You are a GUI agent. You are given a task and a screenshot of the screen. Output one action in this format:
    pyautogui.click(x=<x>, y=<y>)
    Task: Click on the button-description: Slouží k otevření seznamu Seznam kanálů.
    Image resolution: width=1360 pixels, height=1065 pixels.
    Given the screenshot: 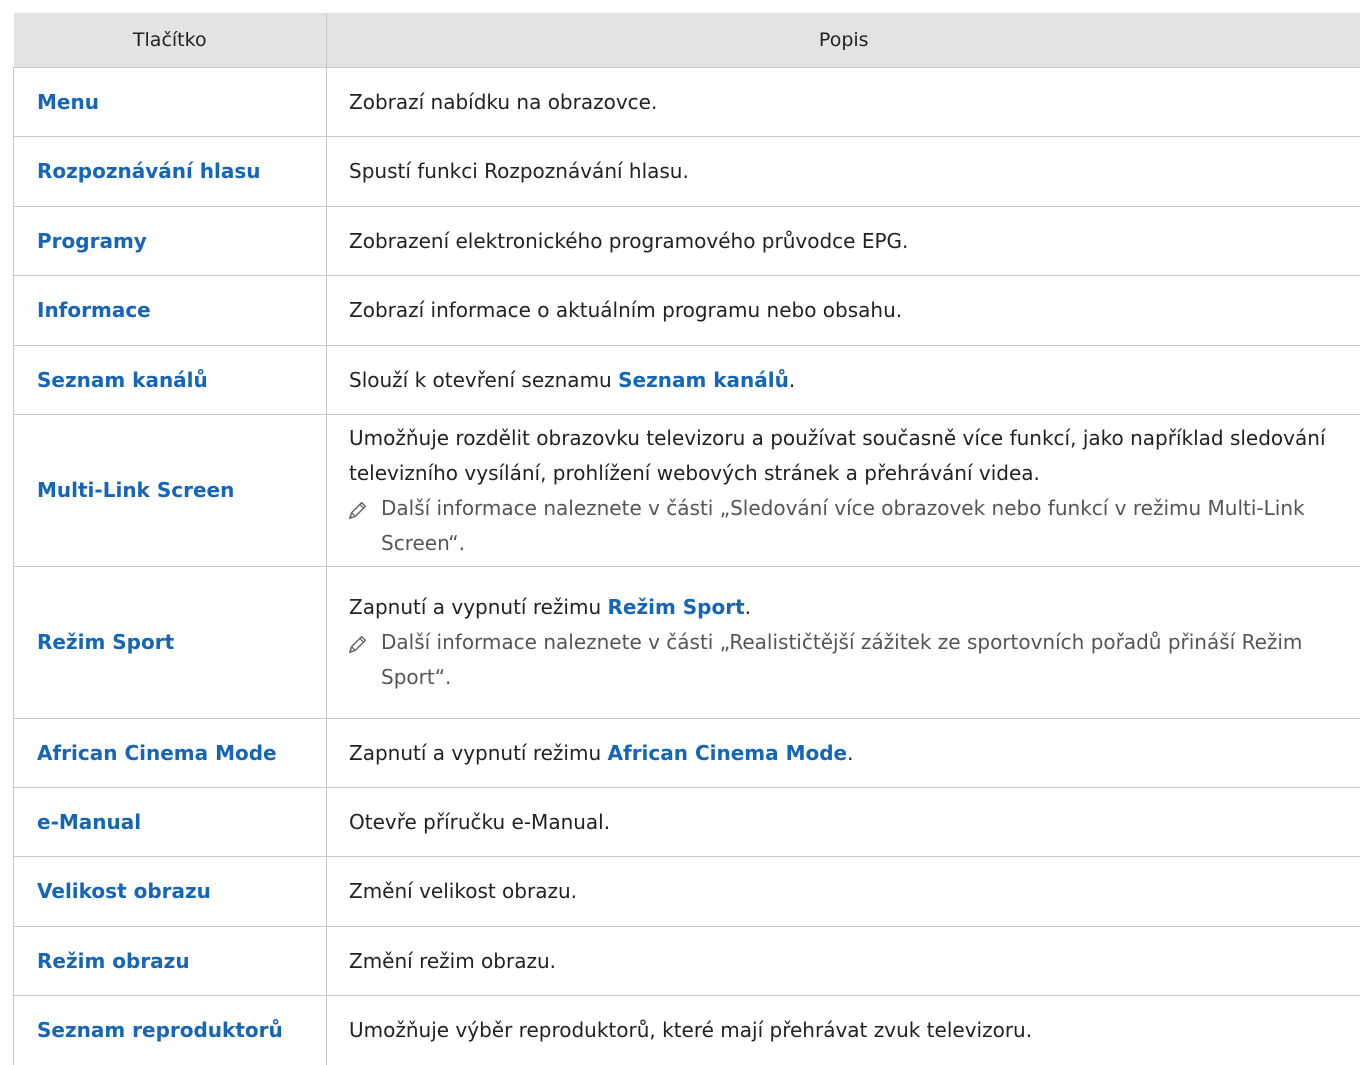 What is the action you would take?
    pyautogui.click(x=843, y=380)
    